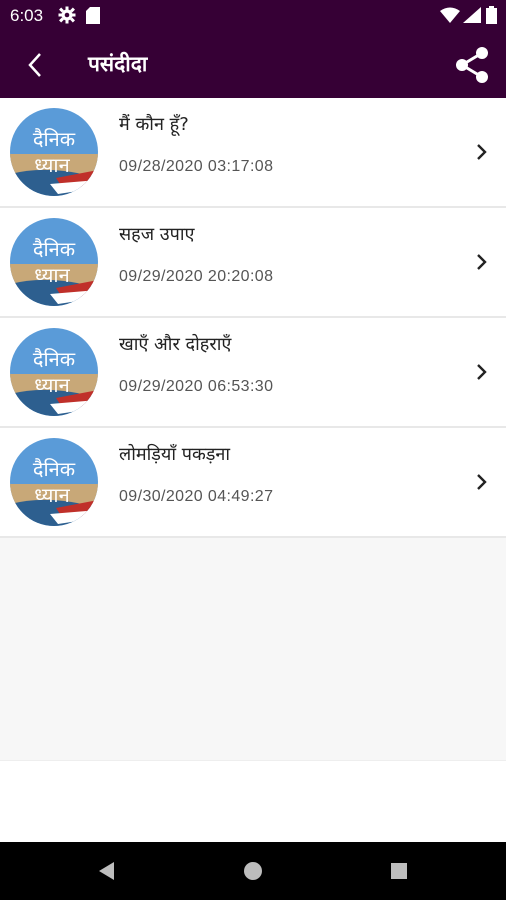 This screenshot has width=506, height=900. Describe the element at coordinates (154, 124) in the screenshot. I see `item-title: मैं कौन हूँ?` at that location.